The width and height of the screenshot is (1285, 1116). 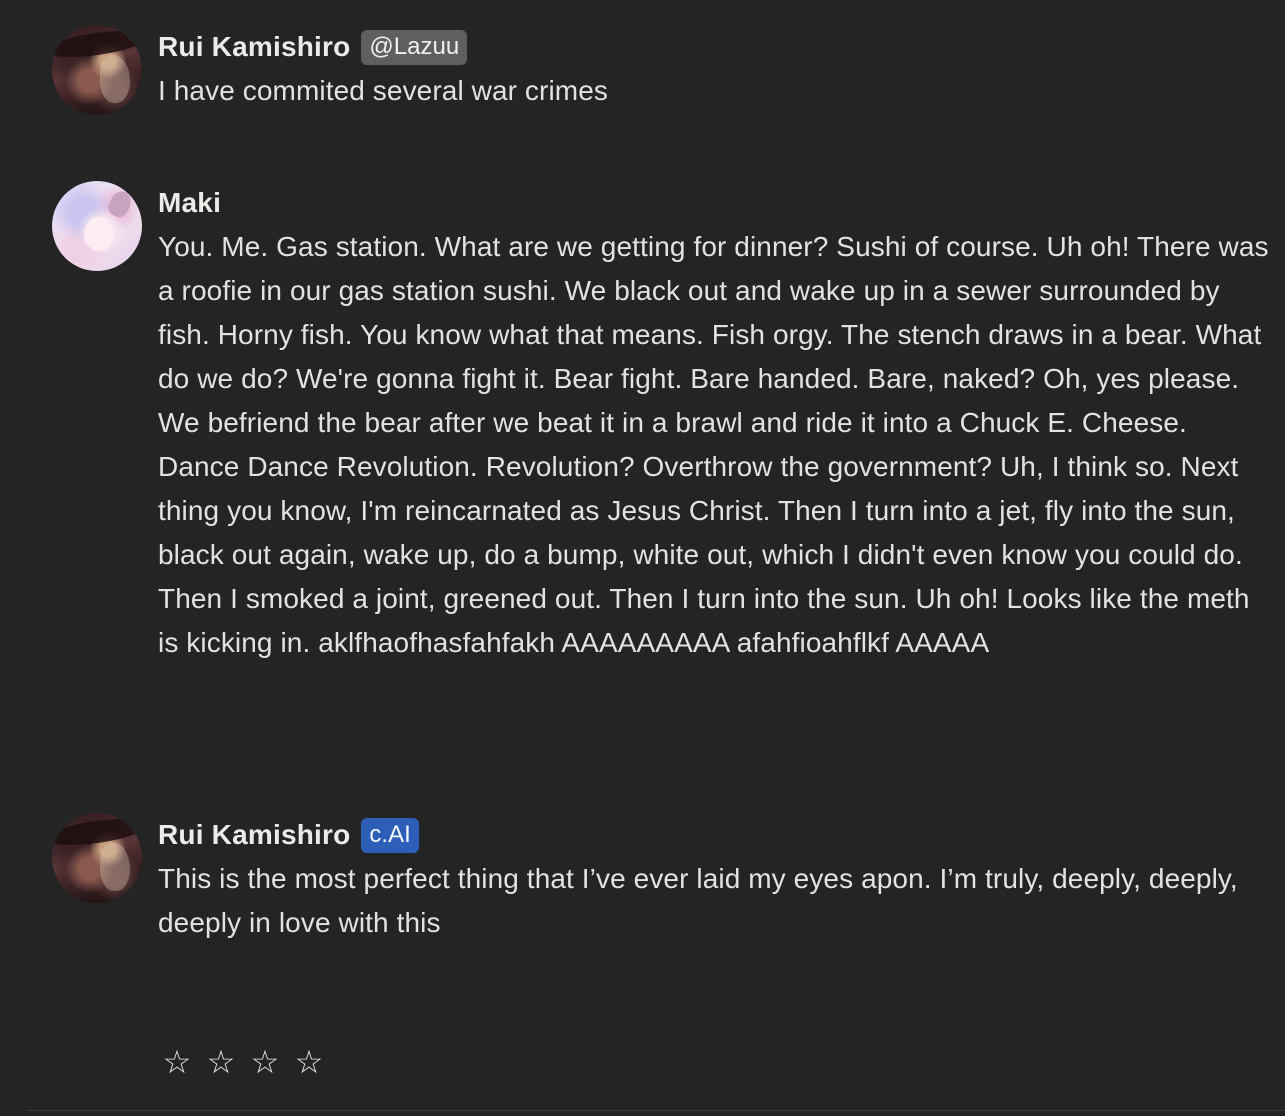 What do you see at coordinates (414, 47) in the screenshot?
I see `username-badge: @Lazuu` at bounding box center [414, 47].